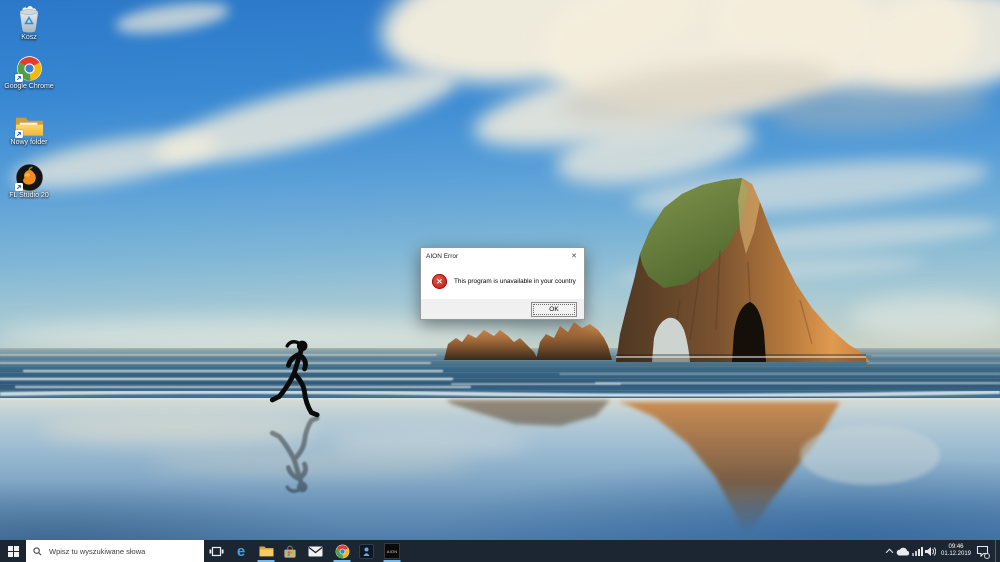  What do you see at coordinates (124, 551) in the screenshot?
I see `search-input` at bounding box center [124, 551].